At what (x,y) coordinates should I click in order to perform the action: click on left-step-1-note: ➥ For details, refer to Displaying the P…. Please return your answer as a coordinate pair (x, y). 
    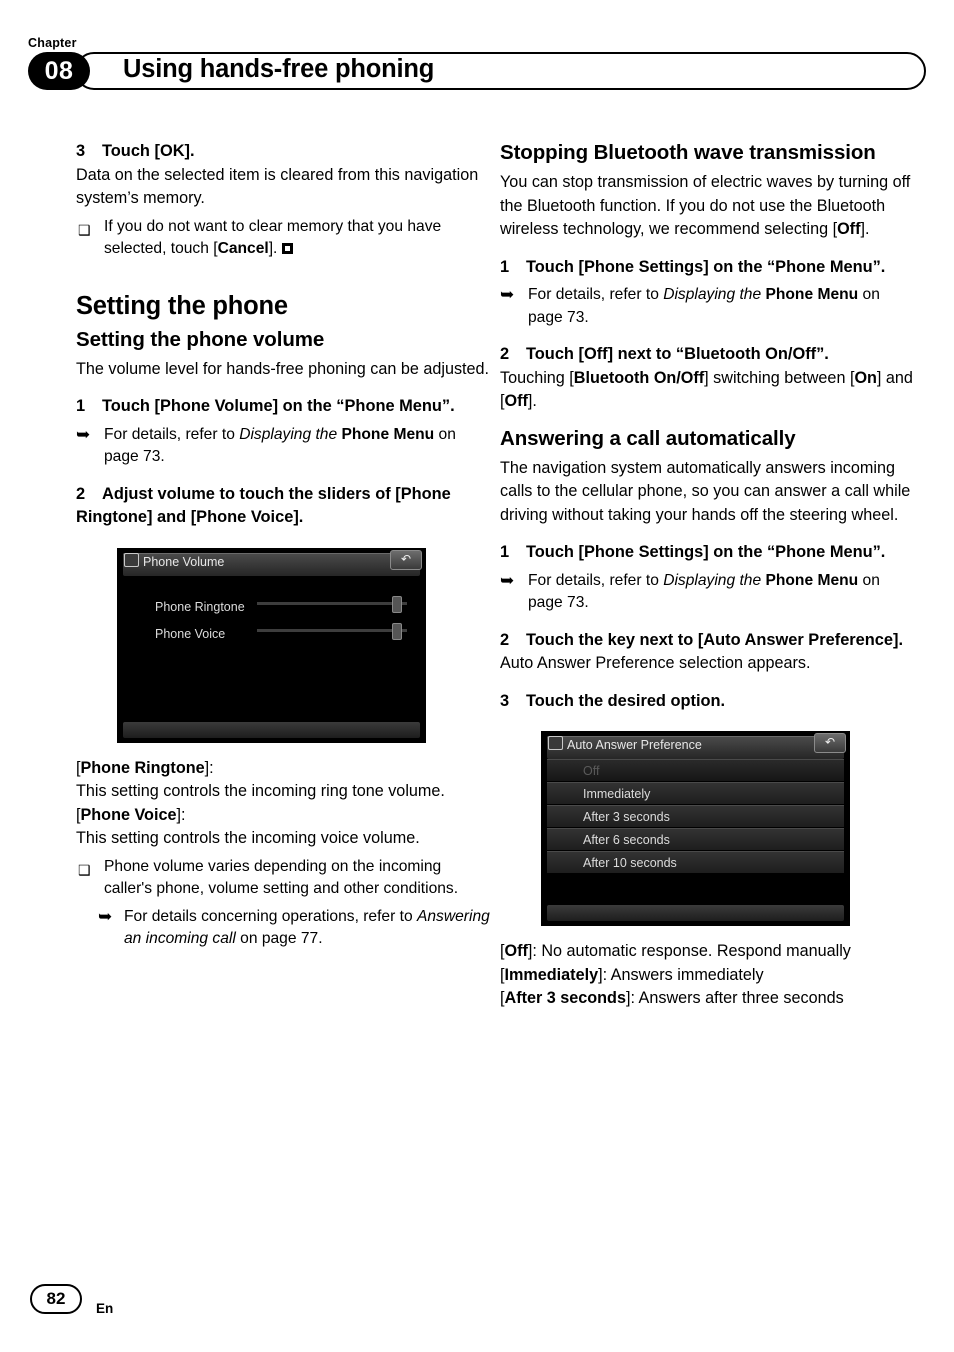
    Looking at the image, I should click on (283, 446).